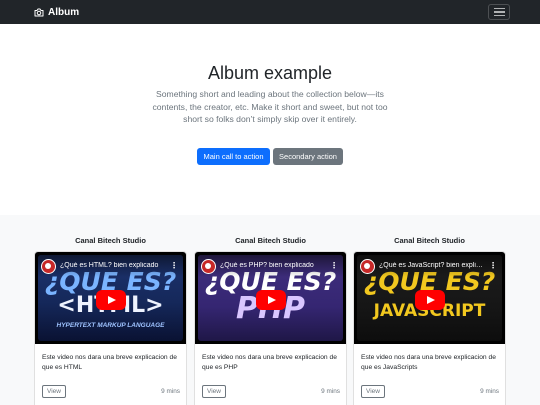 This screenshot has width=540, height=405. I want to click on secondary-action-button: Secondary action, so click(308, 156).